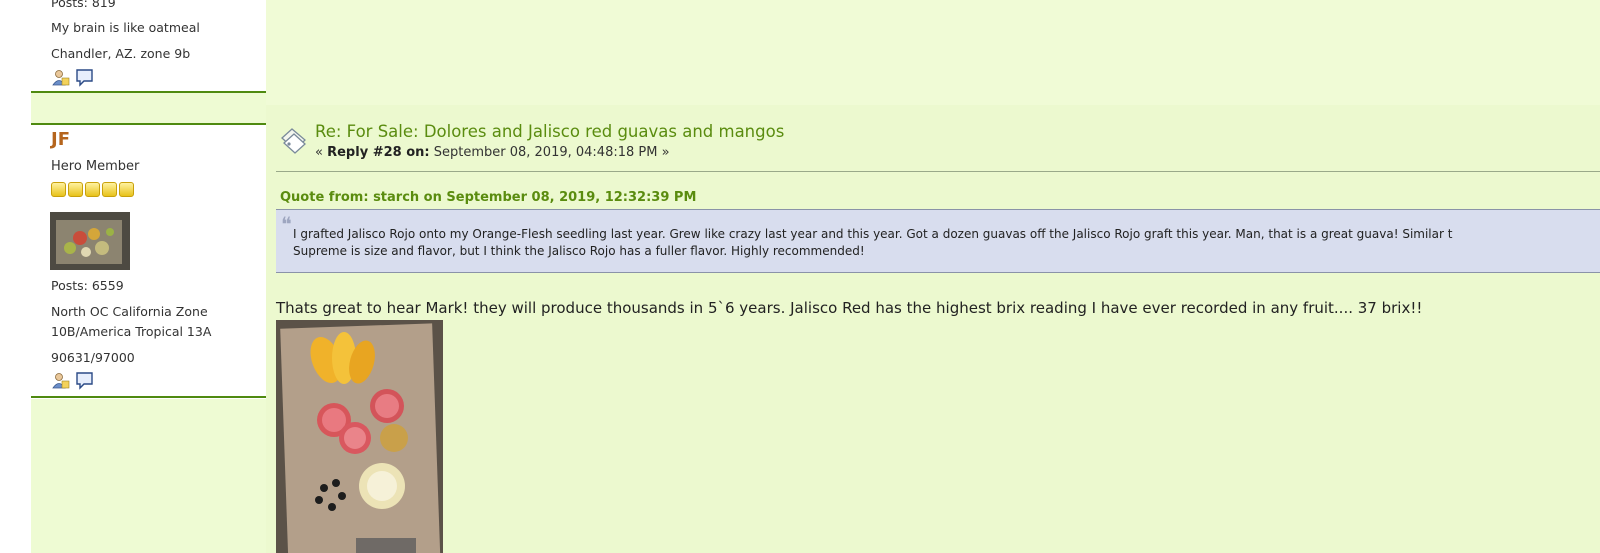 The width and height of the screenshot is (1600, 553). Describe the element at coordinates (95, 166) in the screenshot. I see `member-title: Hero Member` at that location.